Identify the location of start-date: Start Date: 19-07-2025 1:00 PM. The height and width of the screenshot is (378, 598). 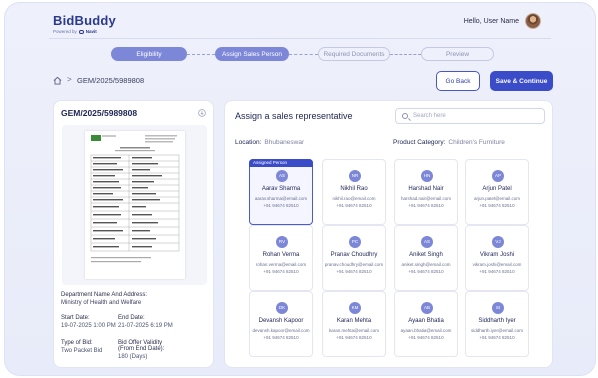
(88, 322).